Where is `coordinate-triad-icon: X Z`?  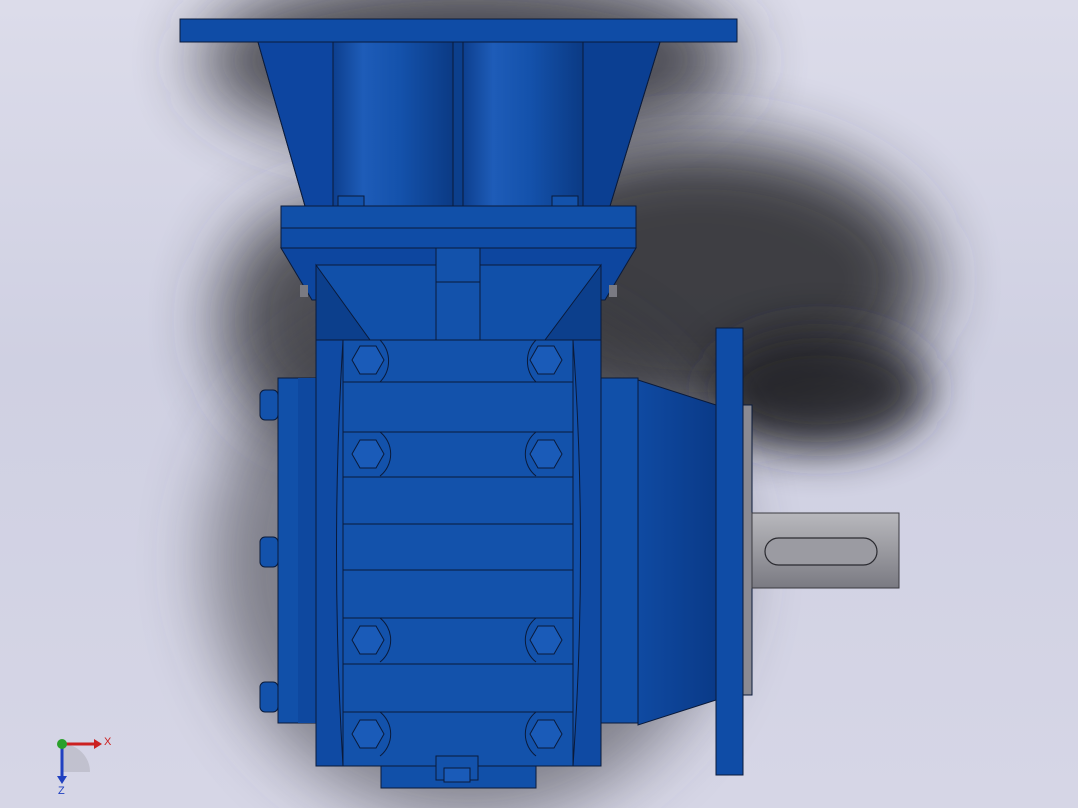
coordinate-triad-icon: X Z is located at coordinates (84, 766).